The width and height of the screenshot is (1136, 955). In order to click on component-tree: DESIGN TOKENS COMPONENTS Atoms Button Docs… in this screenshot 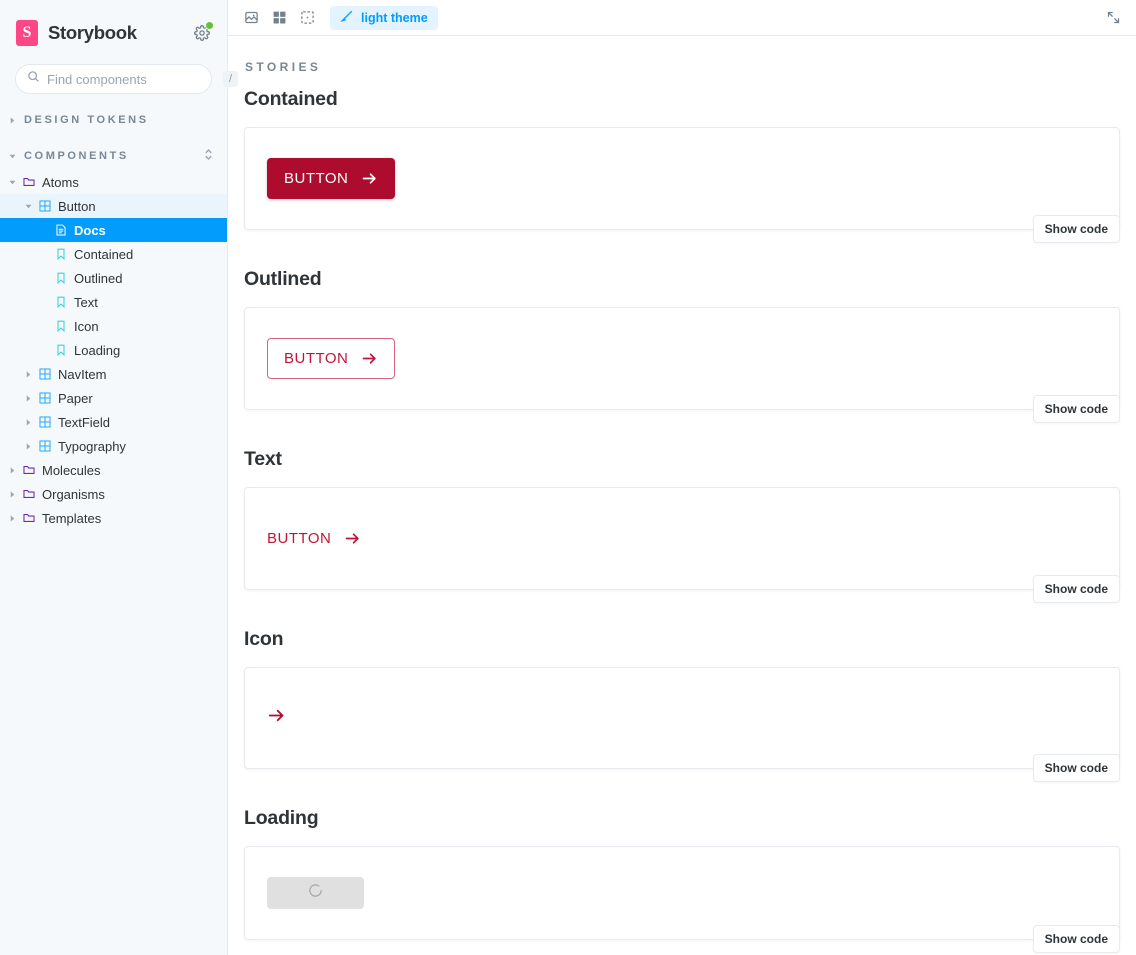, I will do `click(113, 319)`.